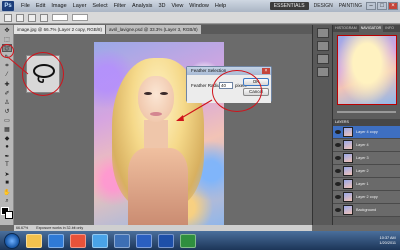  I want to click on clock-date: 1/20/2011, so click(387, 242).